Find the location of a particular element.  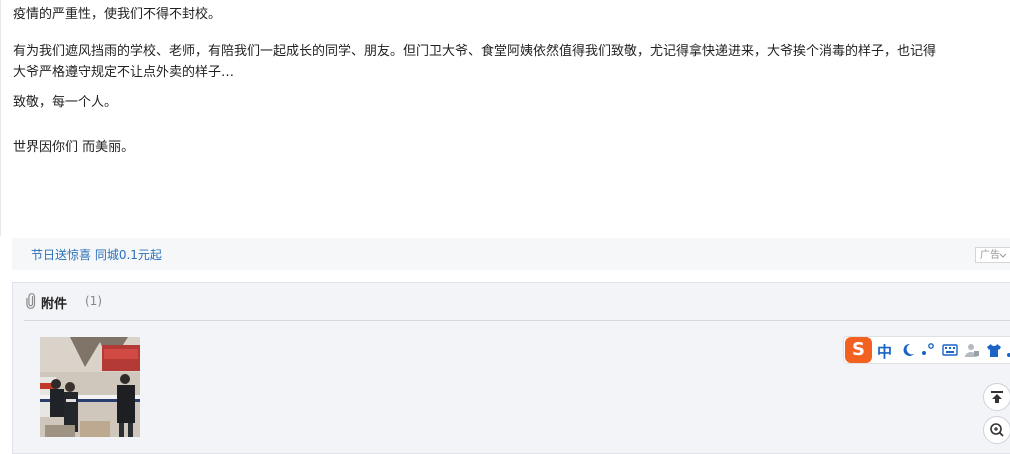

back-to-top-button is located at coordinates (996, 397).